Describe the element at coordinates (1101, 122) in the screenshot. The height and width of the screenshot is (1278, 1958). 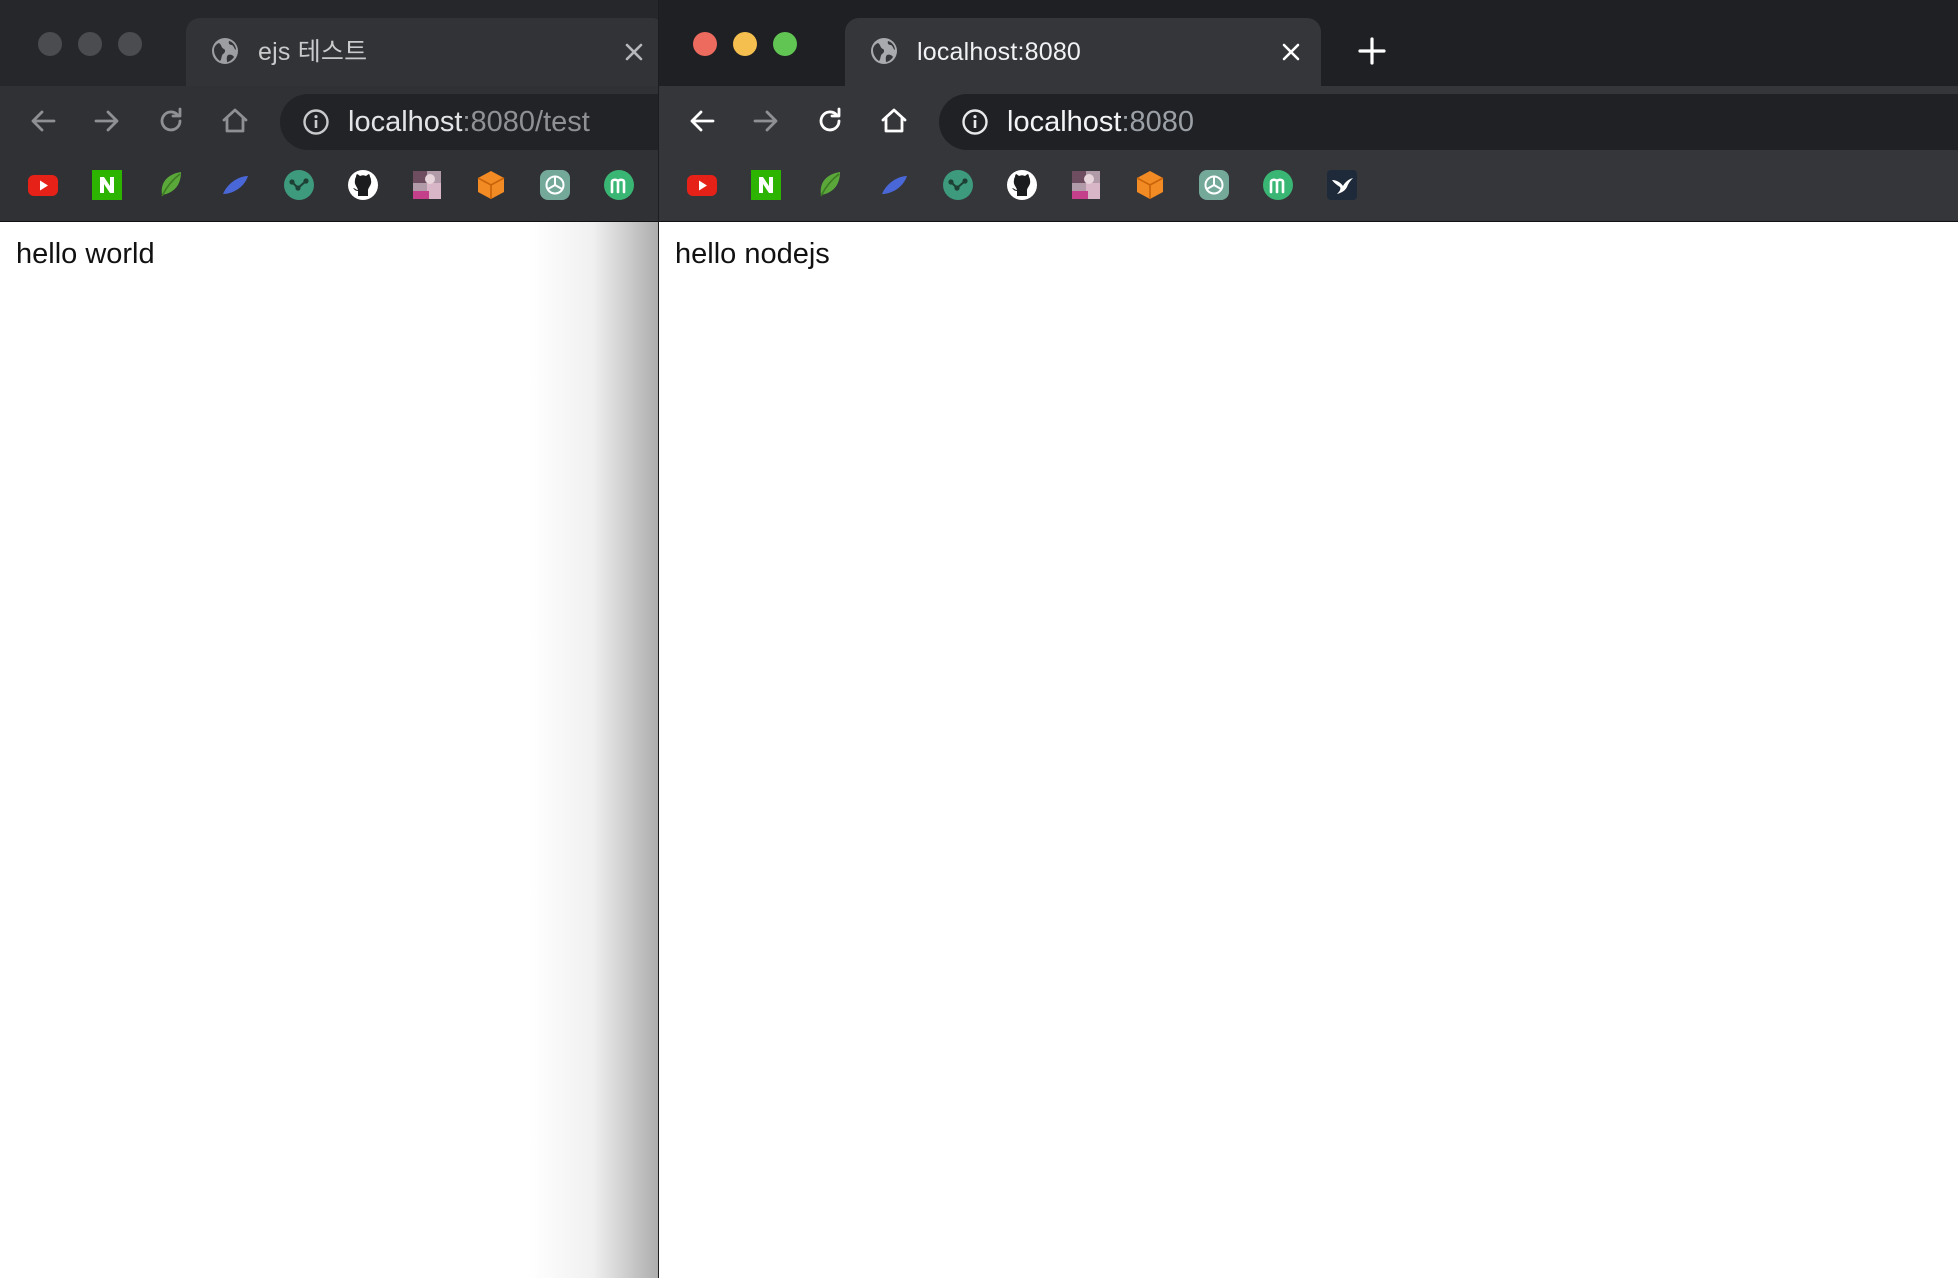
I see `url-text: localhost:8080` at that location.